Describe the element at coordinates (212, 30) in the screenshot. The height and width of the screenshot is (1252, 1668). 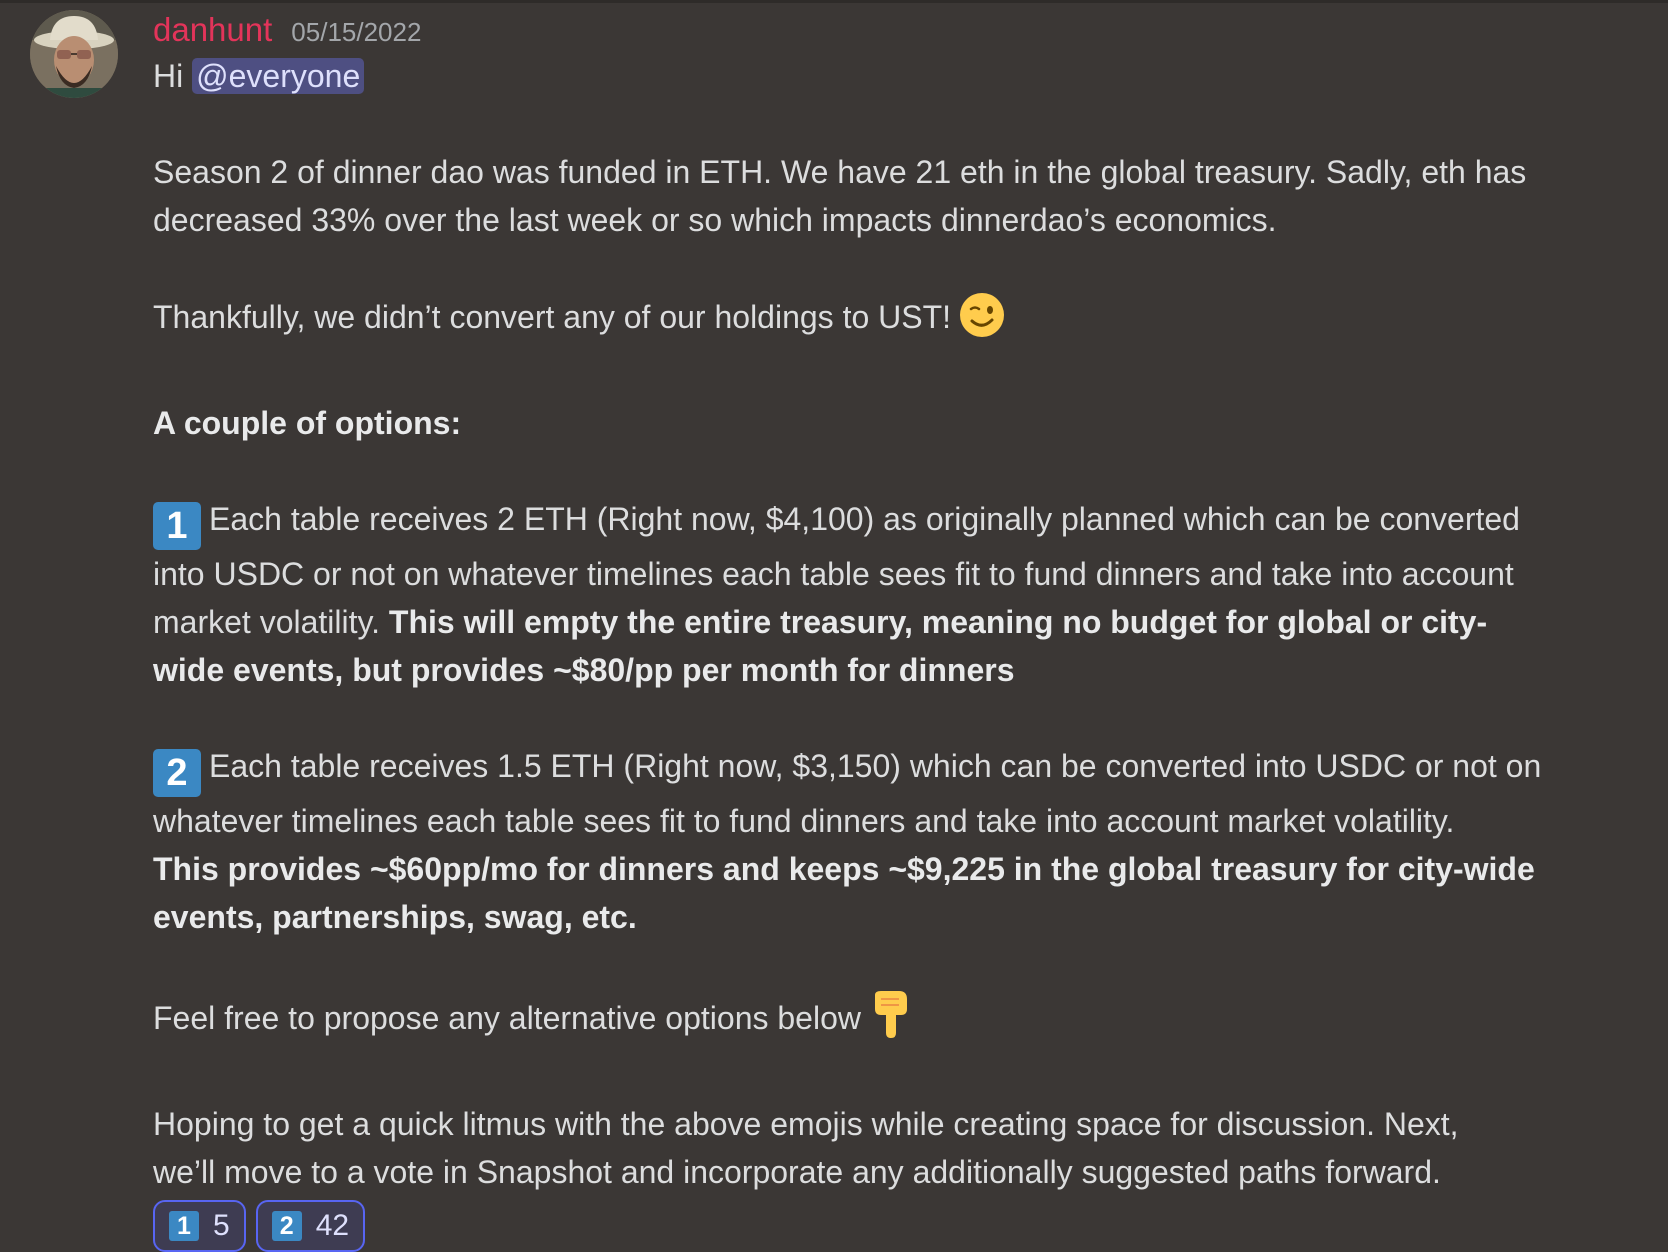
I see `username: danhunt` at that location.